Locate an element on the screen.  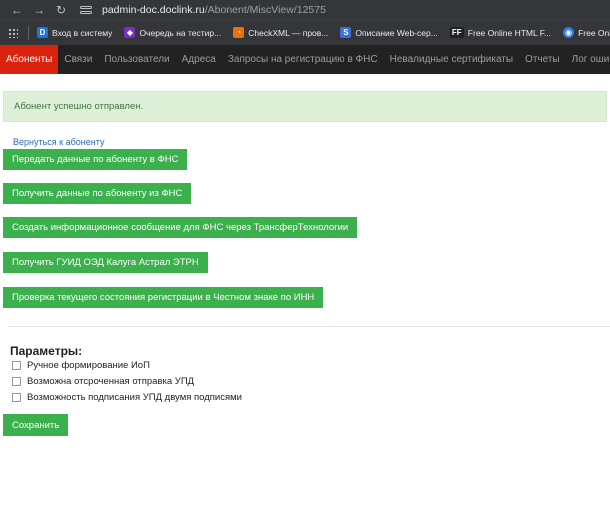
forward-arrow-icon: → is located at coordinates (39, 10).